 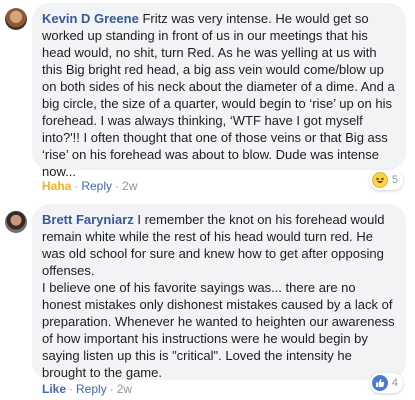 I want to click on comment-author: Brett Faryniarz, so click(x=88, y=219).